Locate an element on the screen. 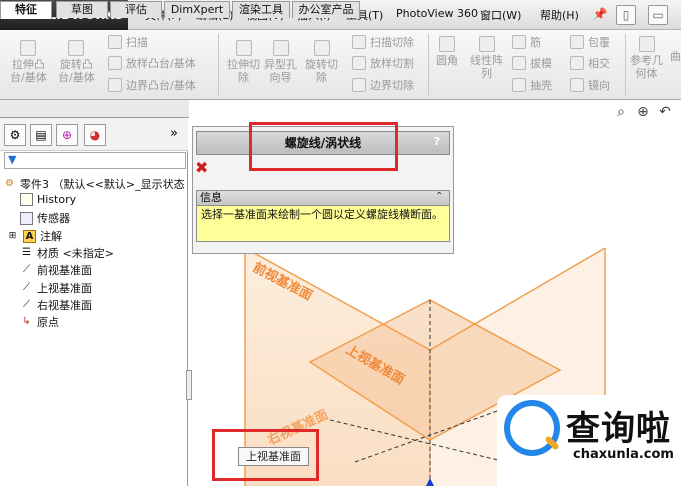 Image resolution: width=681 pixels, height=486 pixels. lofted-cut-button: 放样切割 is located at coordinates (383, 63).